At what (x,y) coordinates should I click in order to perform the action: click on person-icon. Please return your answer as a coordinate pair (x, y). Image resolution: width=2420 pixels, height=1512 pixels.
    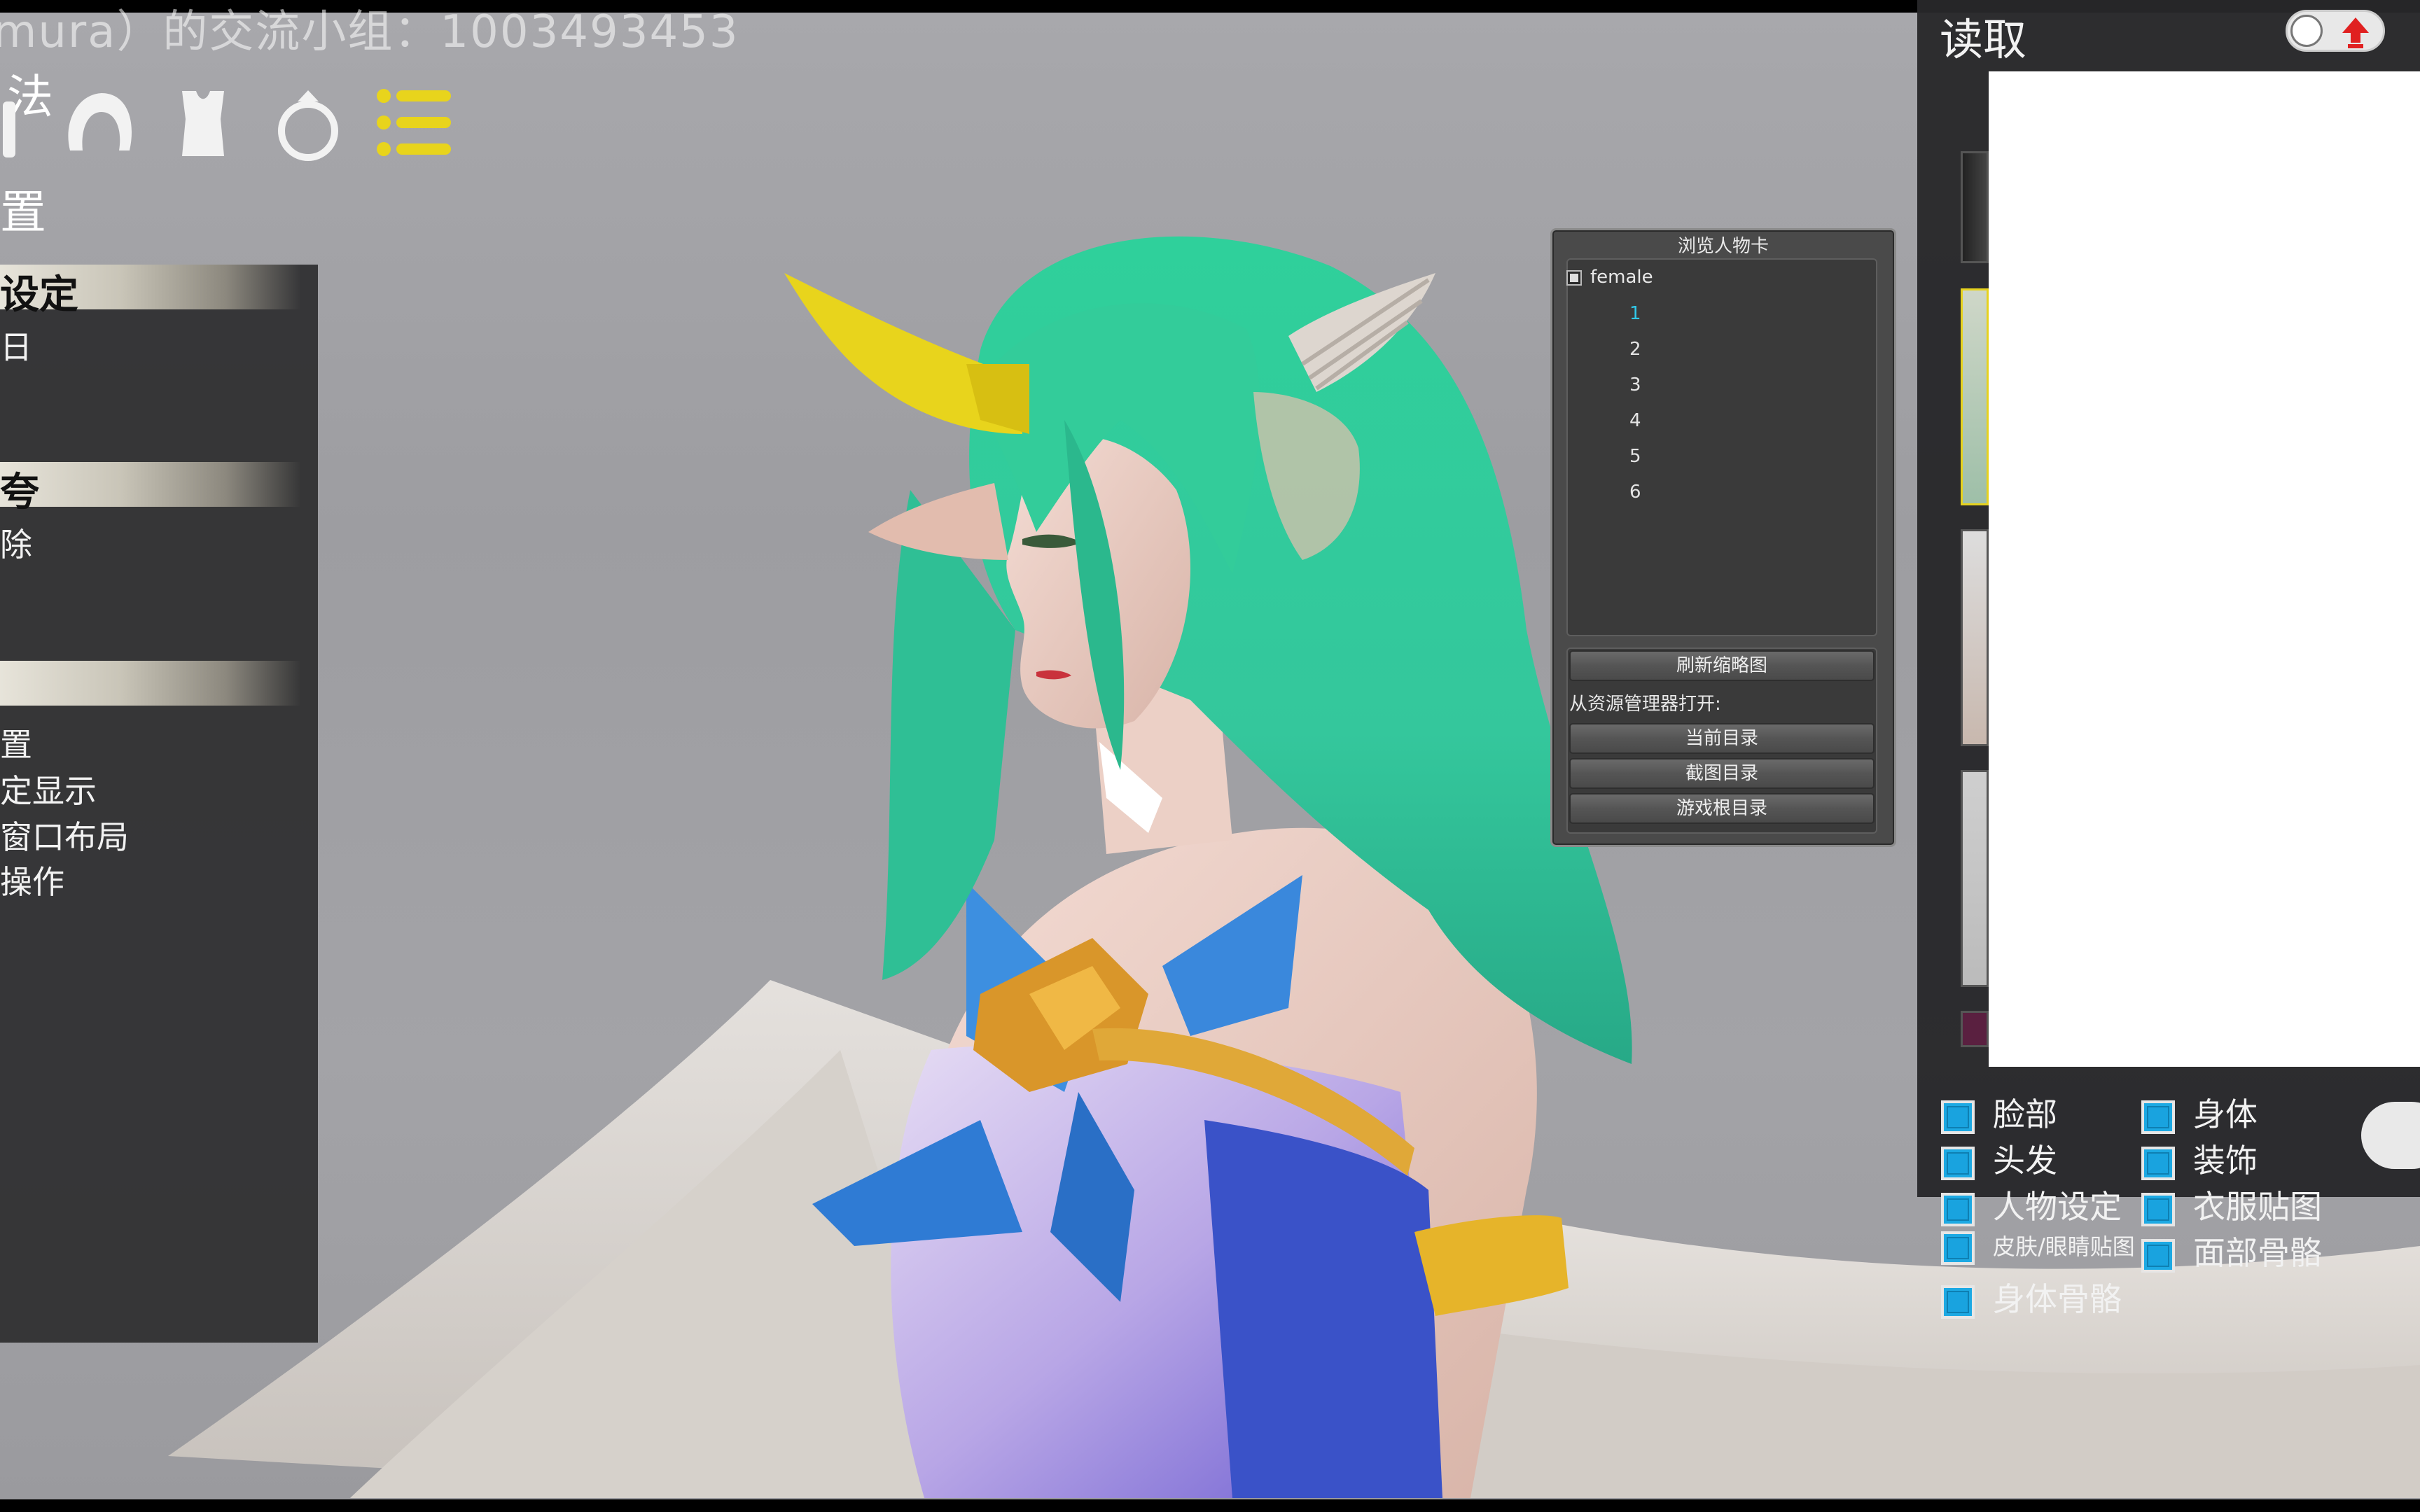
    Looking at the image, I should click on (14, 122).